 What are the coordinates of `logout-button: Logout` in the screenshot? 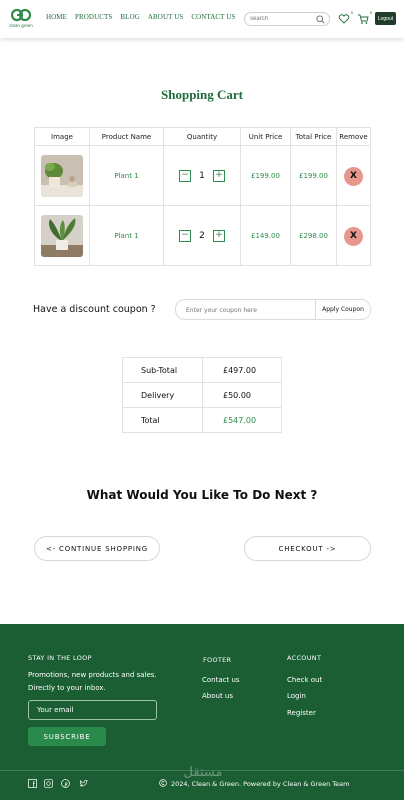 It's located at (385, 18).